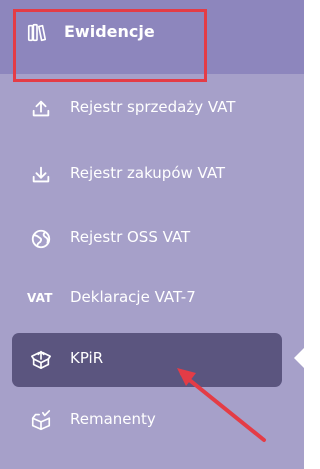 This screenshot has width=320, height=469. I want to click on annotation-highlight-box, so click(110, 45).